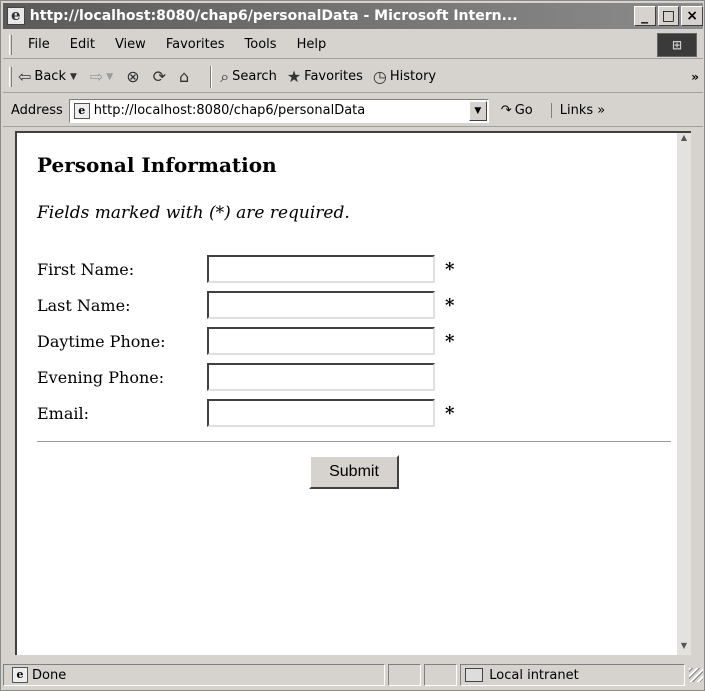 The width and height of the screenshot is (705, 691). What do you see at coordinates (10, 76) in the screenshot?
I see `toolbar-grip` at bounding box center [10, 76].